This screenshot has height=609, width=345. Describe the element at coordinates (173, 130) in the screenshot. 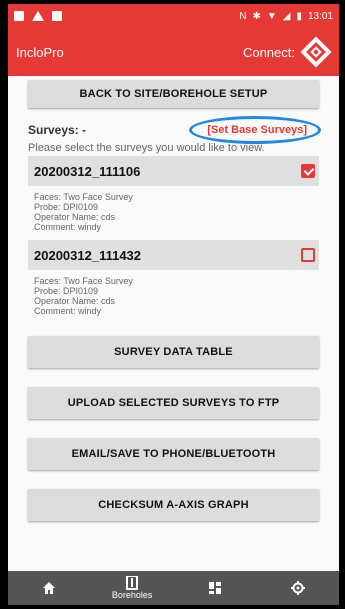

I see `surveys-header: Surveys: - [Set Base Surveys]` at that location.